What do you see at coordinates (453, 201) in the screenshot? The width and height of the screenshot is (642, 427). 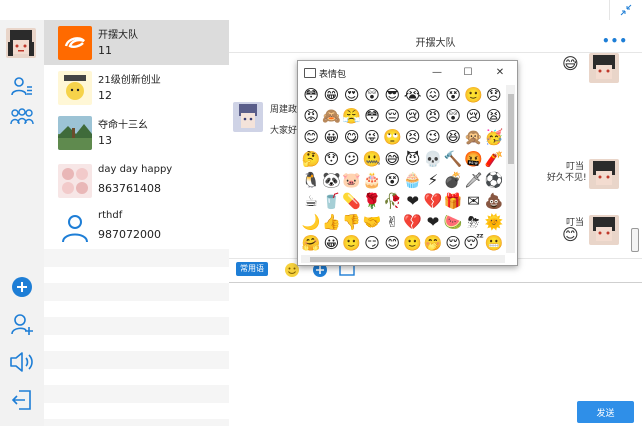 I see `emoji-item: 🎁` at bounding box center [453, 201].